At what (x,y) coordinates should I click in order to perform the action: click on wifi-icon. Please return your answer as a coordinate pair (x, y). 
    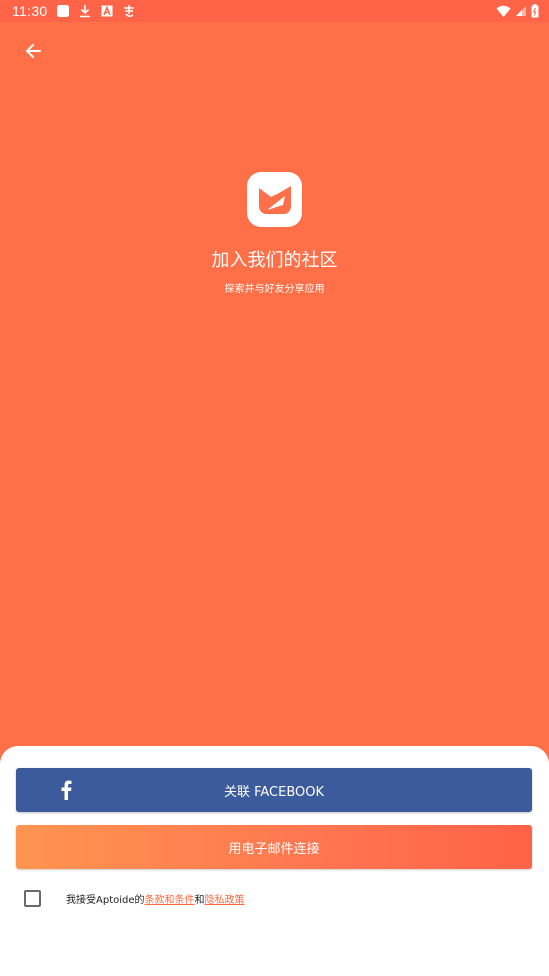
    Looking at the image, I should click on (503, 11).